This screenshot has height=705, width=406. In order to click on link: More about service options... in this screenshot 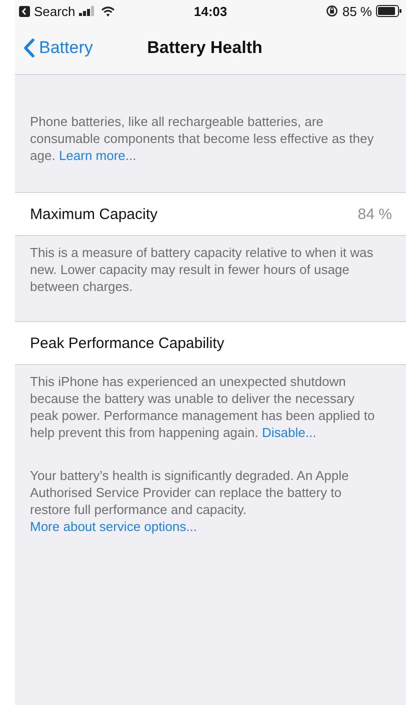, I will do `click(113, 526)`.